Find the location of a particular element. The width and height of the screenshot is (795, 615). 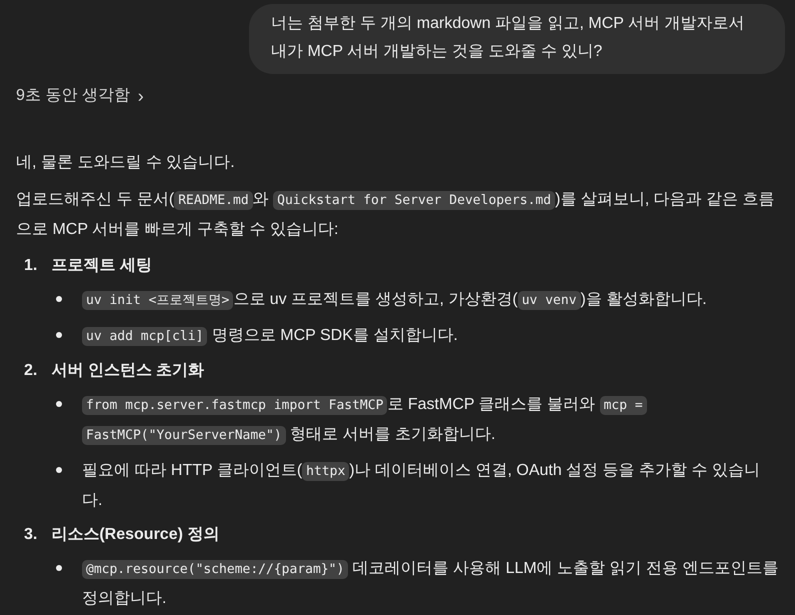

thinking-toggle: 9초 동안 생각함 is located at coordinates (73, 96).